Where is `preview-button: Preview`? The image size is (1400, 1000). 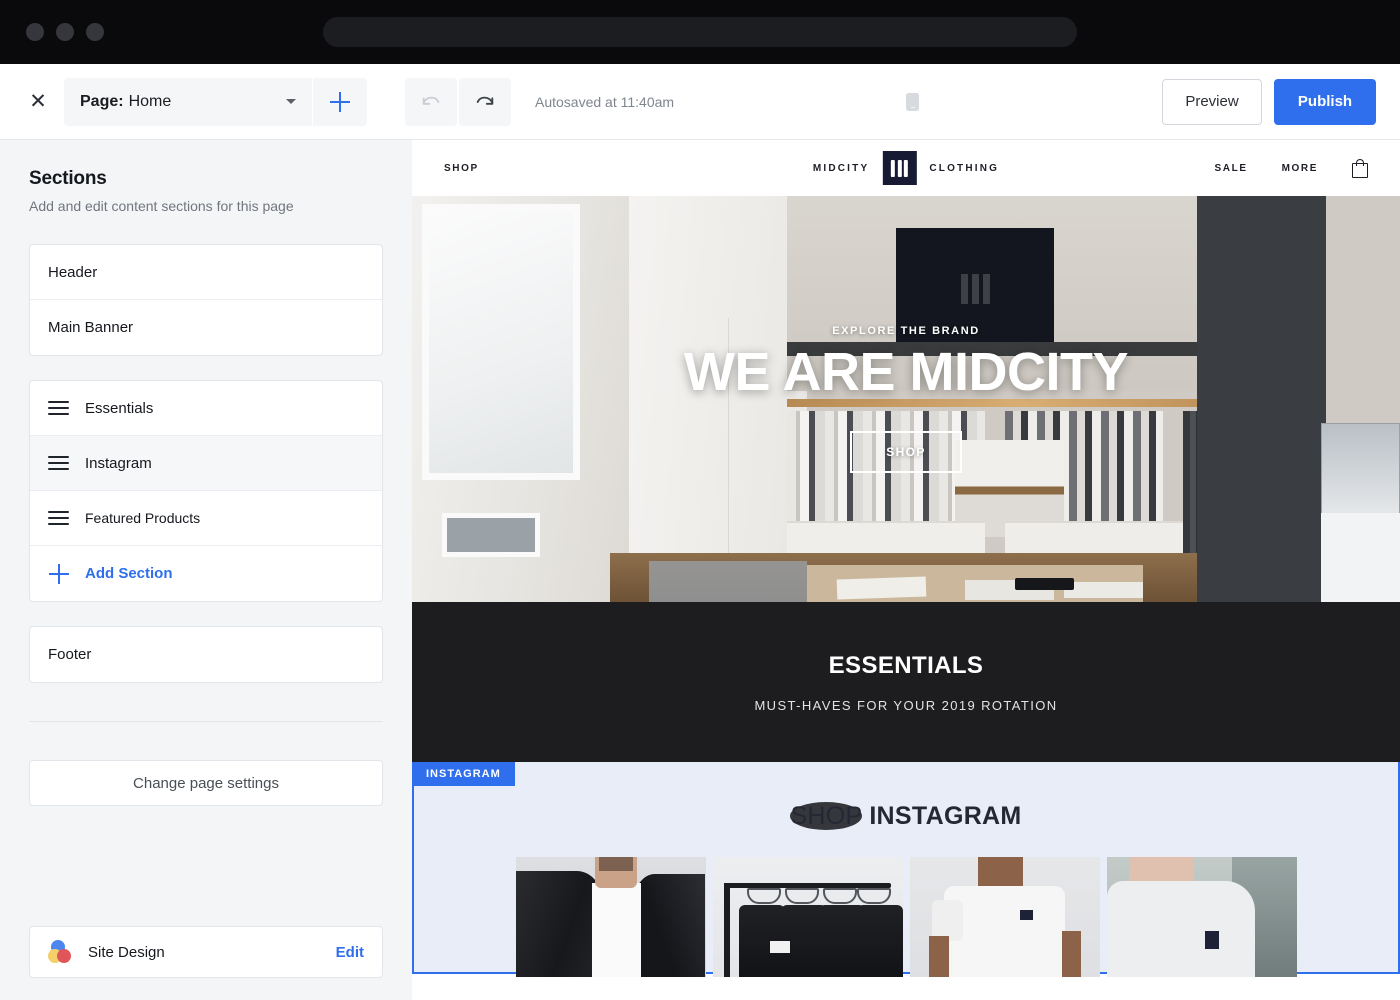
preview-button: Preview is located at coordinates (1212, 101).